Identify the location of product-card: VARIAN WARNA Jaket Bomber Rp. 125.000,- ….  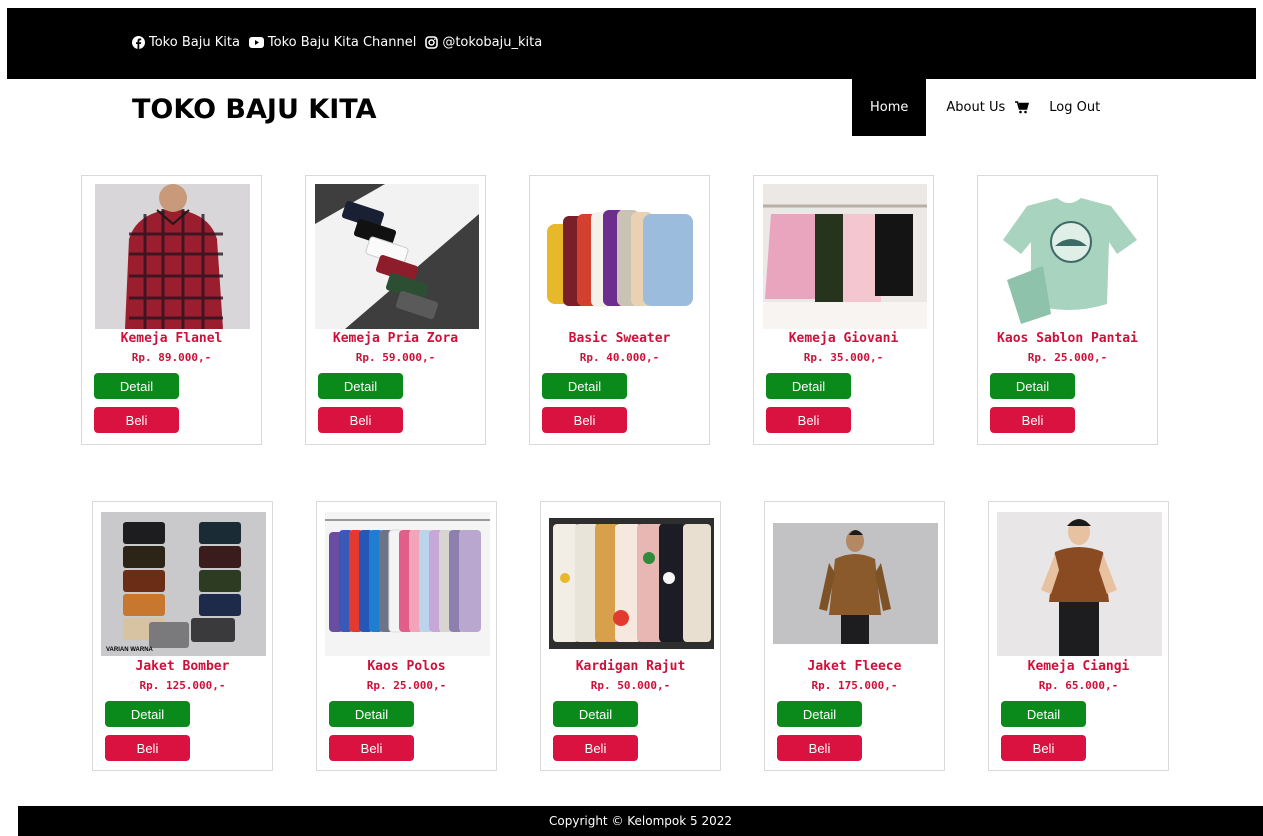
(182, 636).